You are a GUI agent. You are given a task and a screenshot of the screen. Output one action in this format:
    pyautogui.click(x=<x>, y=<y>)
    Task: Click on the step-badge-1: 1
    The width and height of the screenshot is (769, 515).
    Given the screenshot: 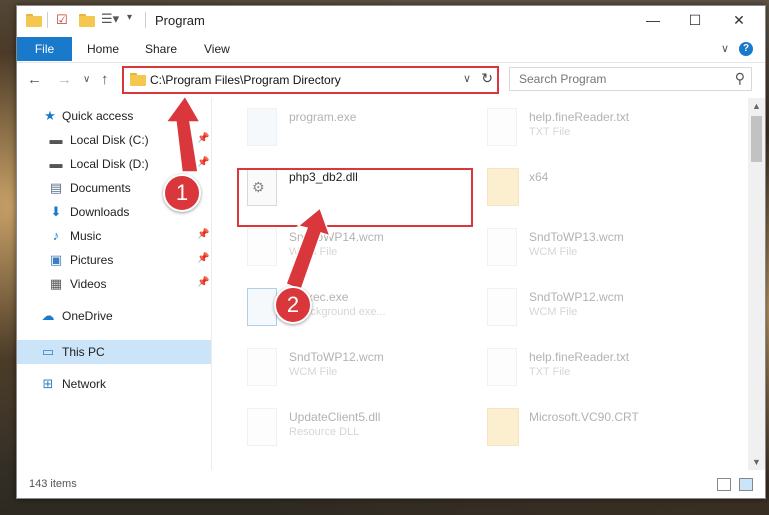 What is the action you would take?
    pyautogui.click(x=182, y=193)
    